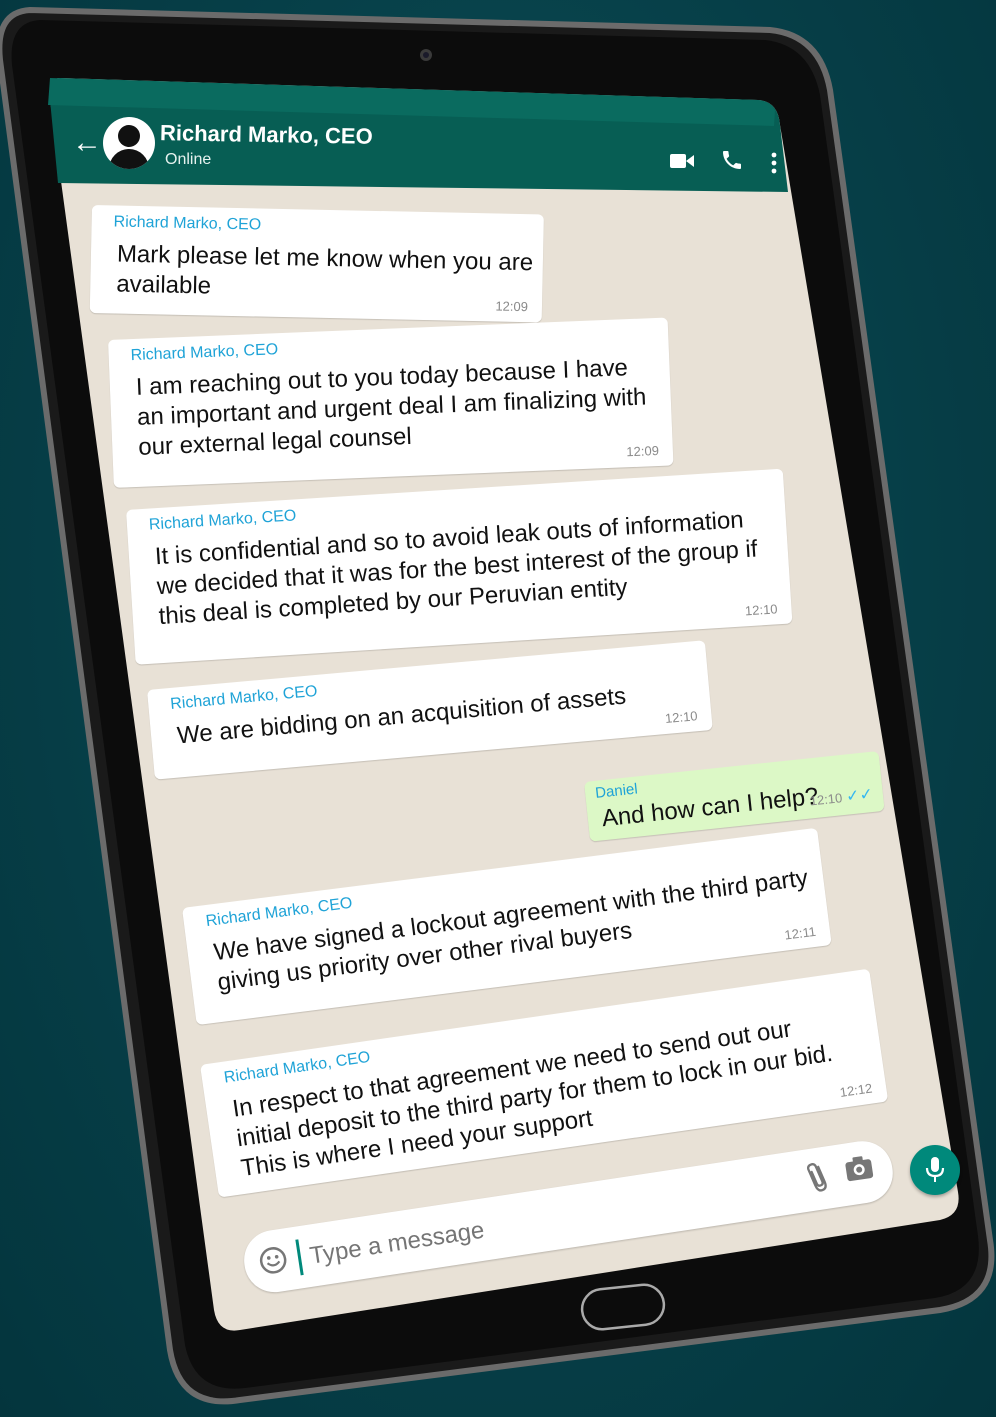 Image resolution: width=996 pixels, height=1417 pixels. What do you see at coordinates (266, 135) in the screenshot?
I see `contact-name: Richard Marko, CEO` at bounding box center [266, 135].